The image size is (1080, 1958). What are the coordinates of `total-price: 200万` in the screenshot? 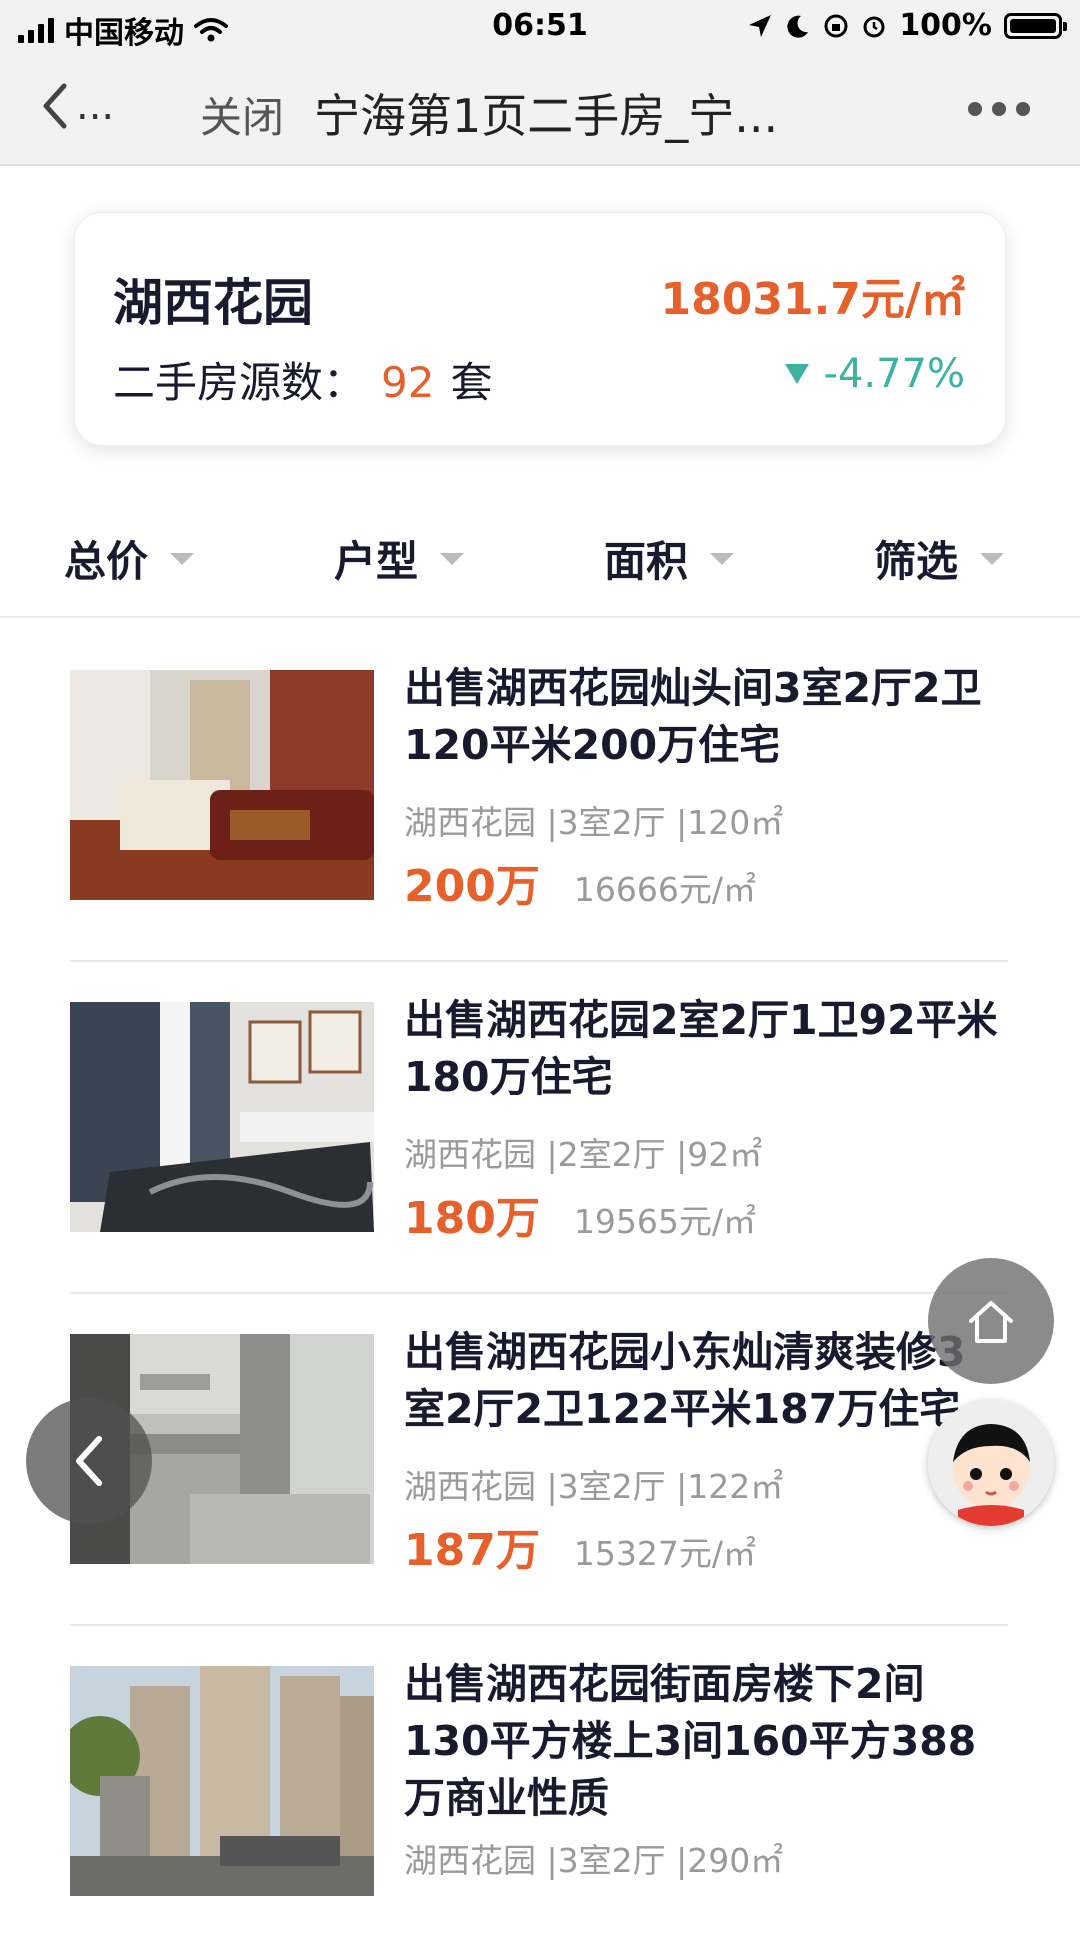 It's located at (472, 886).